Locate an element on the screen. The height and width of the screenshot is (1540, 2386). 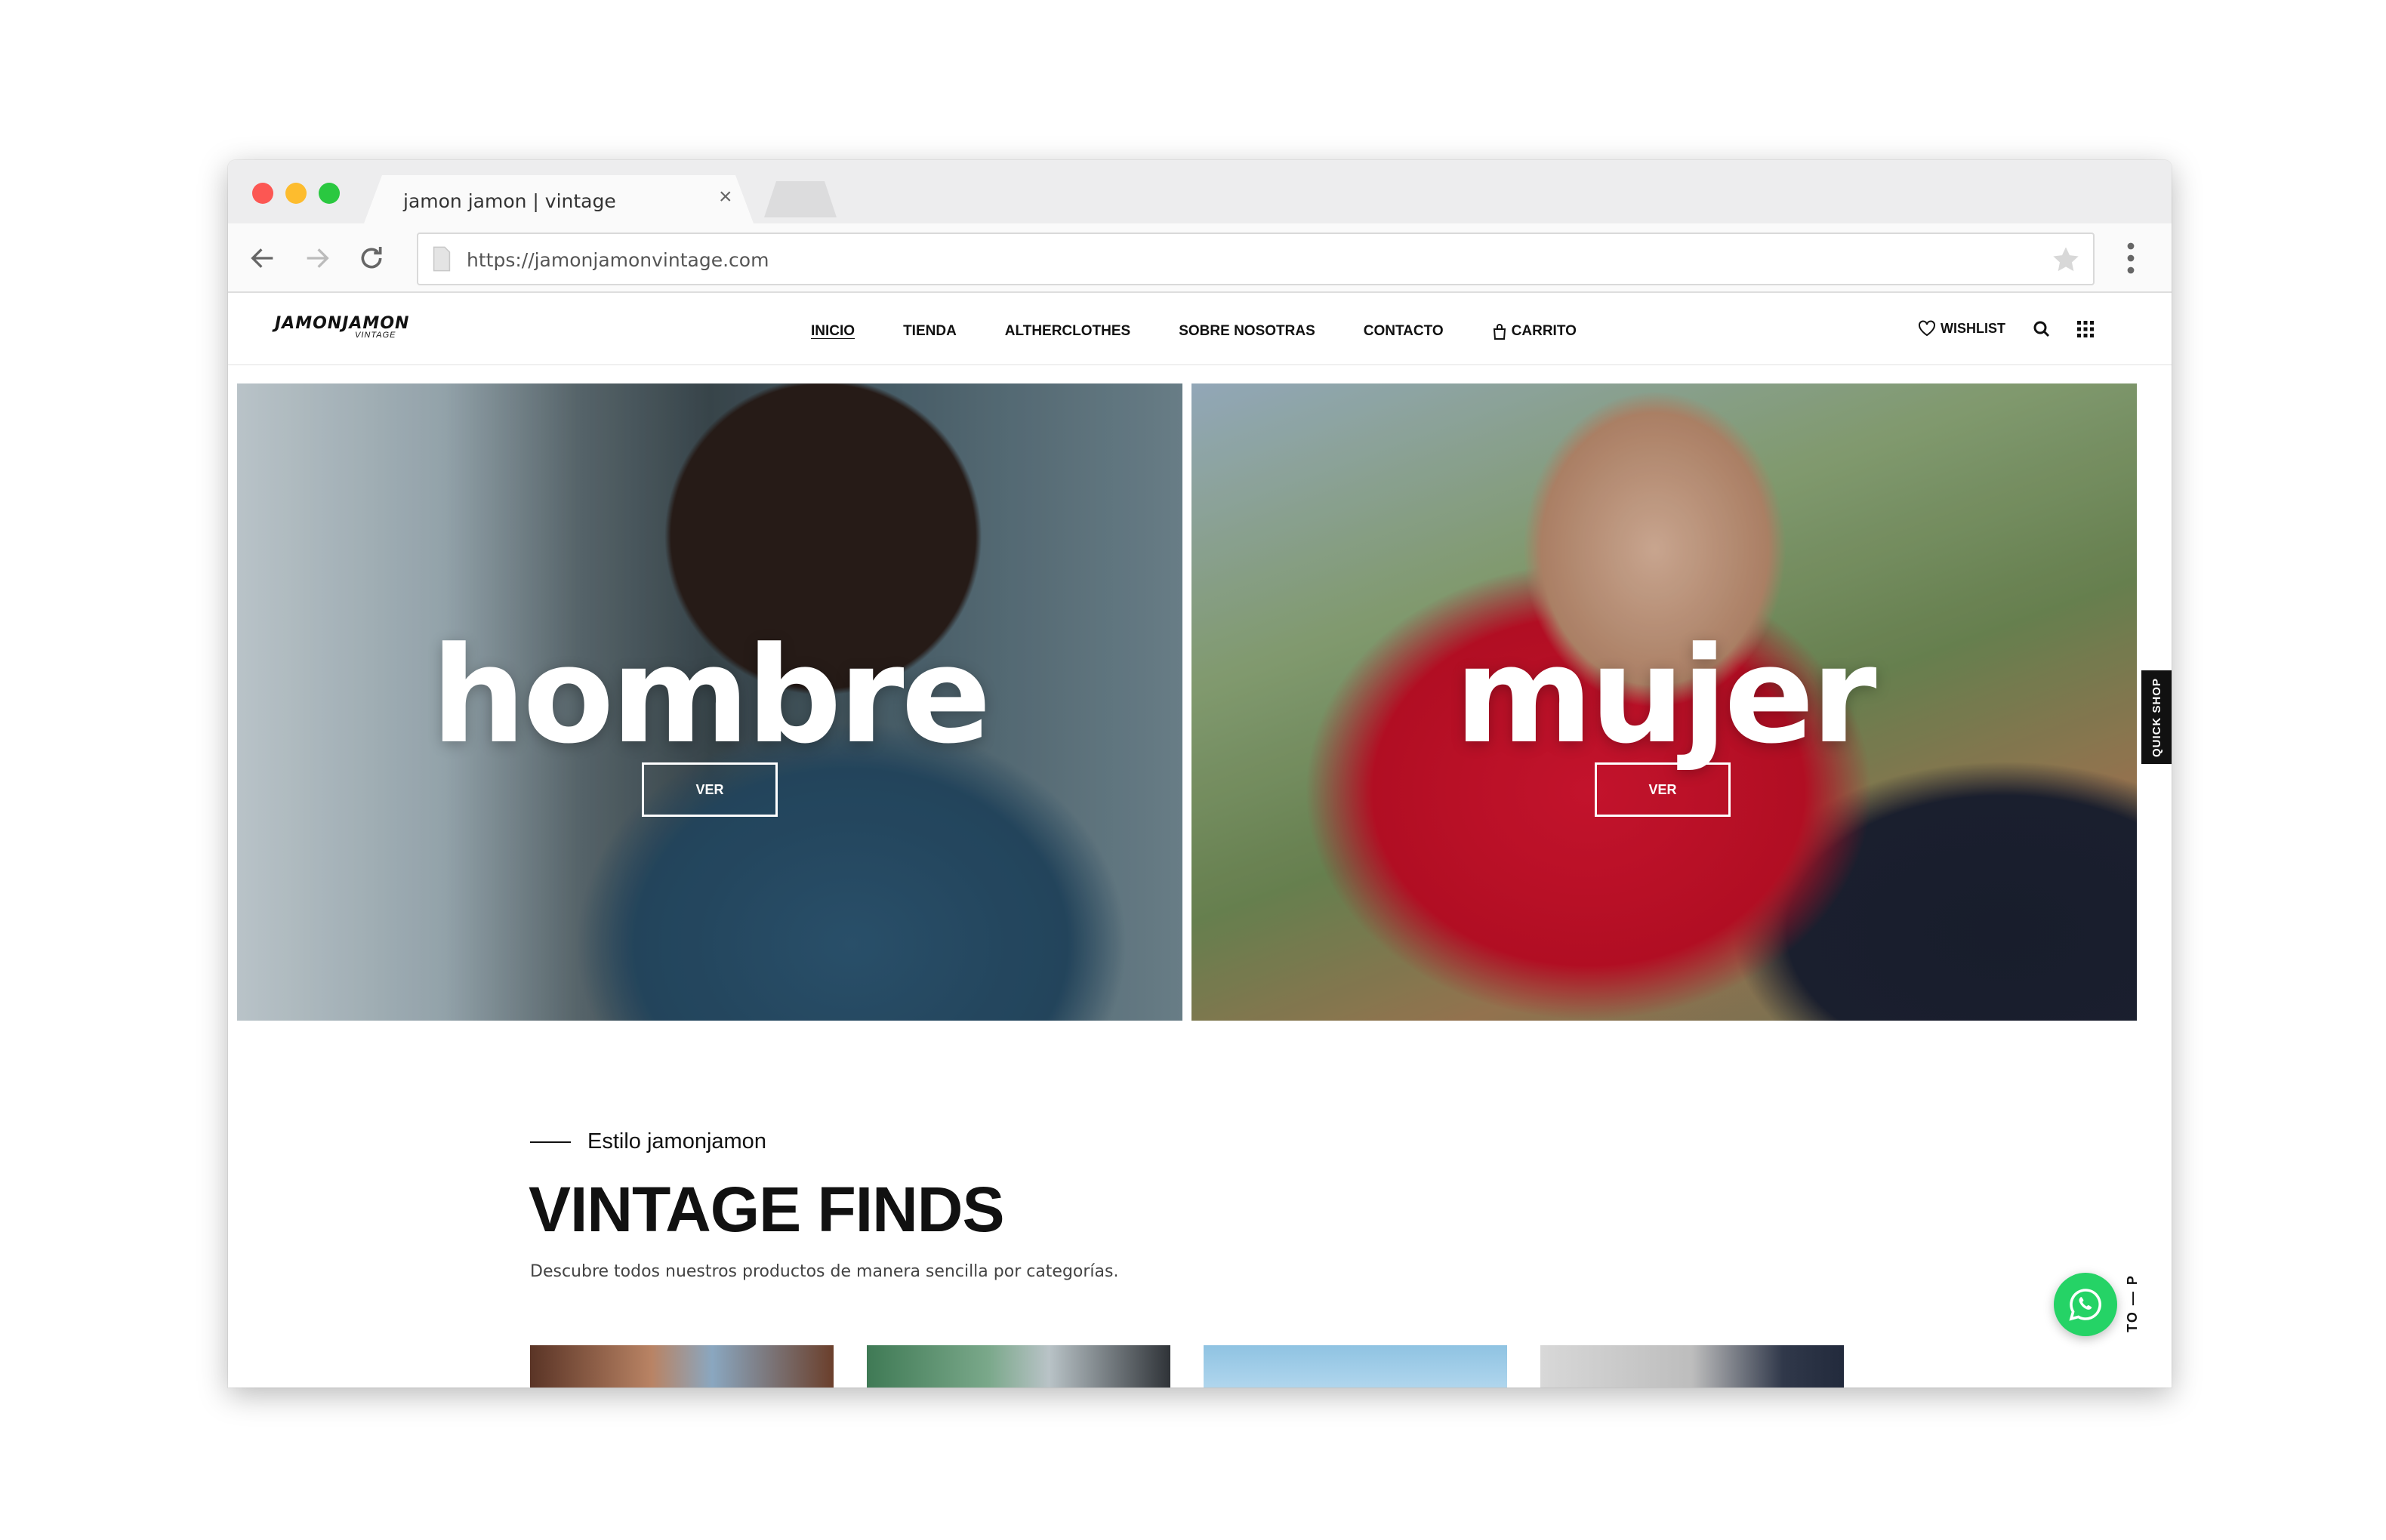
arrow-right-icon is located at coordinates (318, 258).